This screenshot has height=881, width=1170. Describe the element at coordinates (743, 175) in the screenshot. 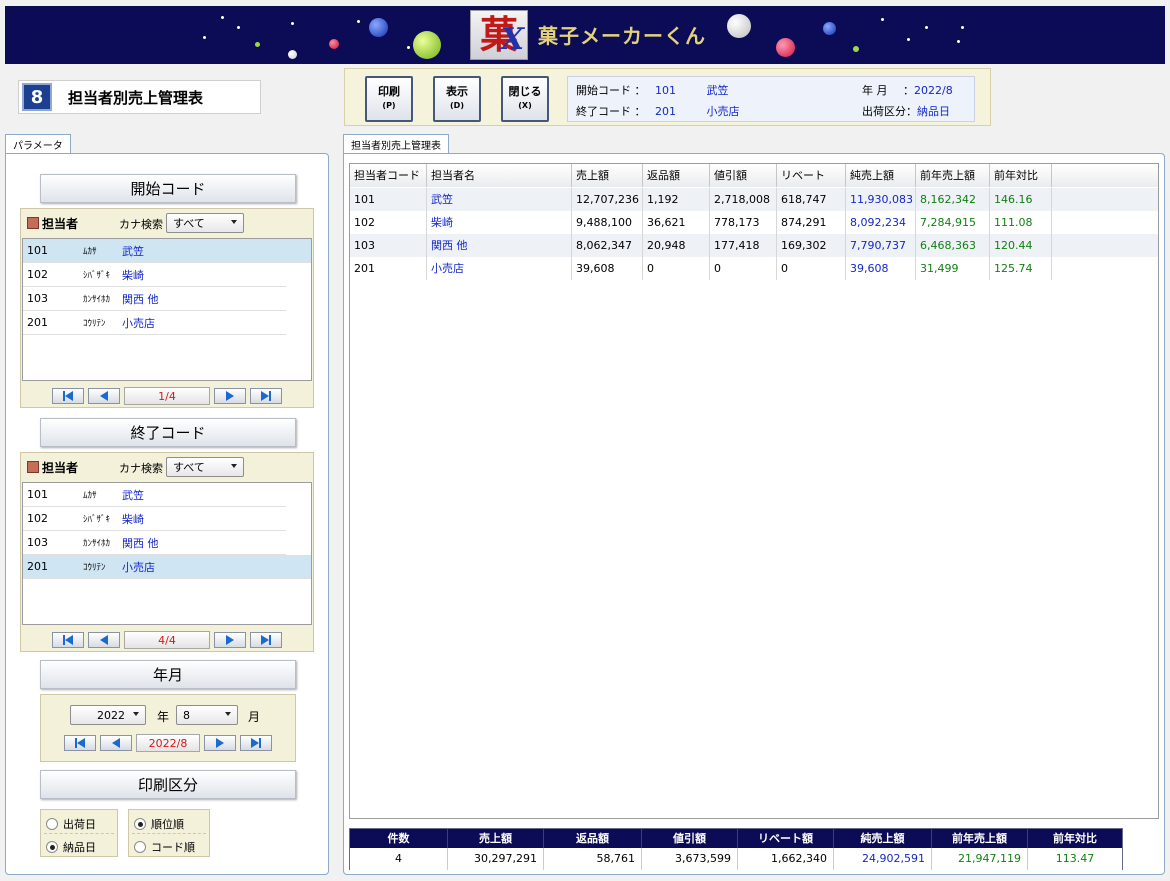

I see `column-header: 値引額` at that location.